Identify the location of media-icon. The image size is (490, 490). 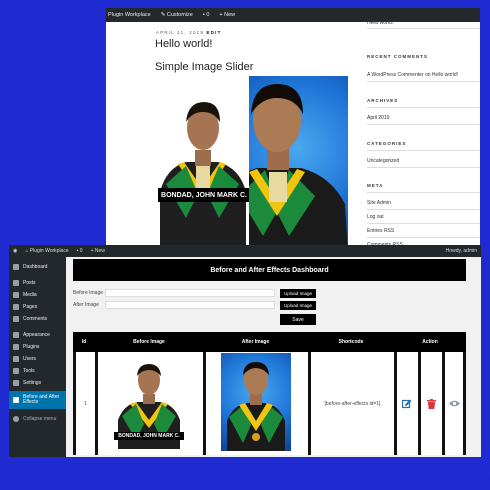
(16, 295).